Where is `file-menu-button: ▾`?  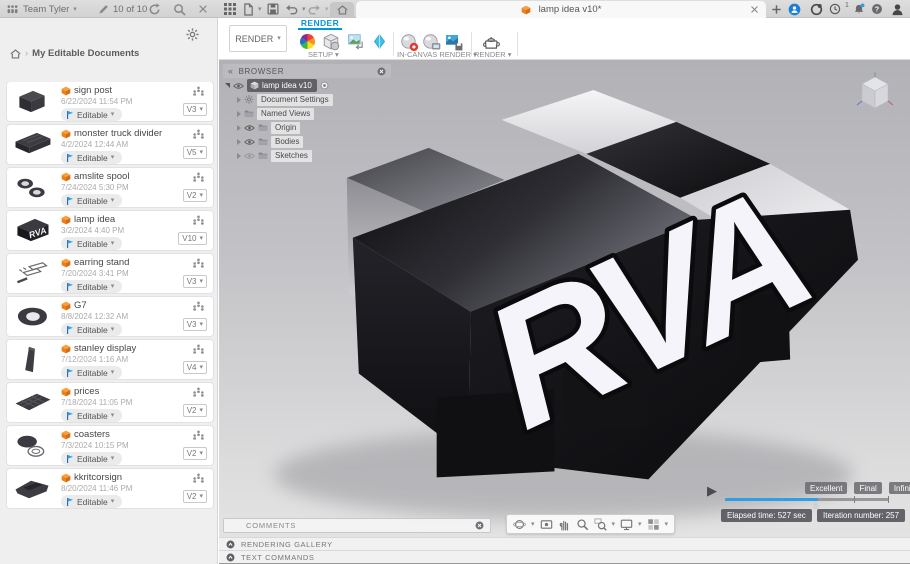 file-menu-button: ▾ is located at coordinates (252, 9).